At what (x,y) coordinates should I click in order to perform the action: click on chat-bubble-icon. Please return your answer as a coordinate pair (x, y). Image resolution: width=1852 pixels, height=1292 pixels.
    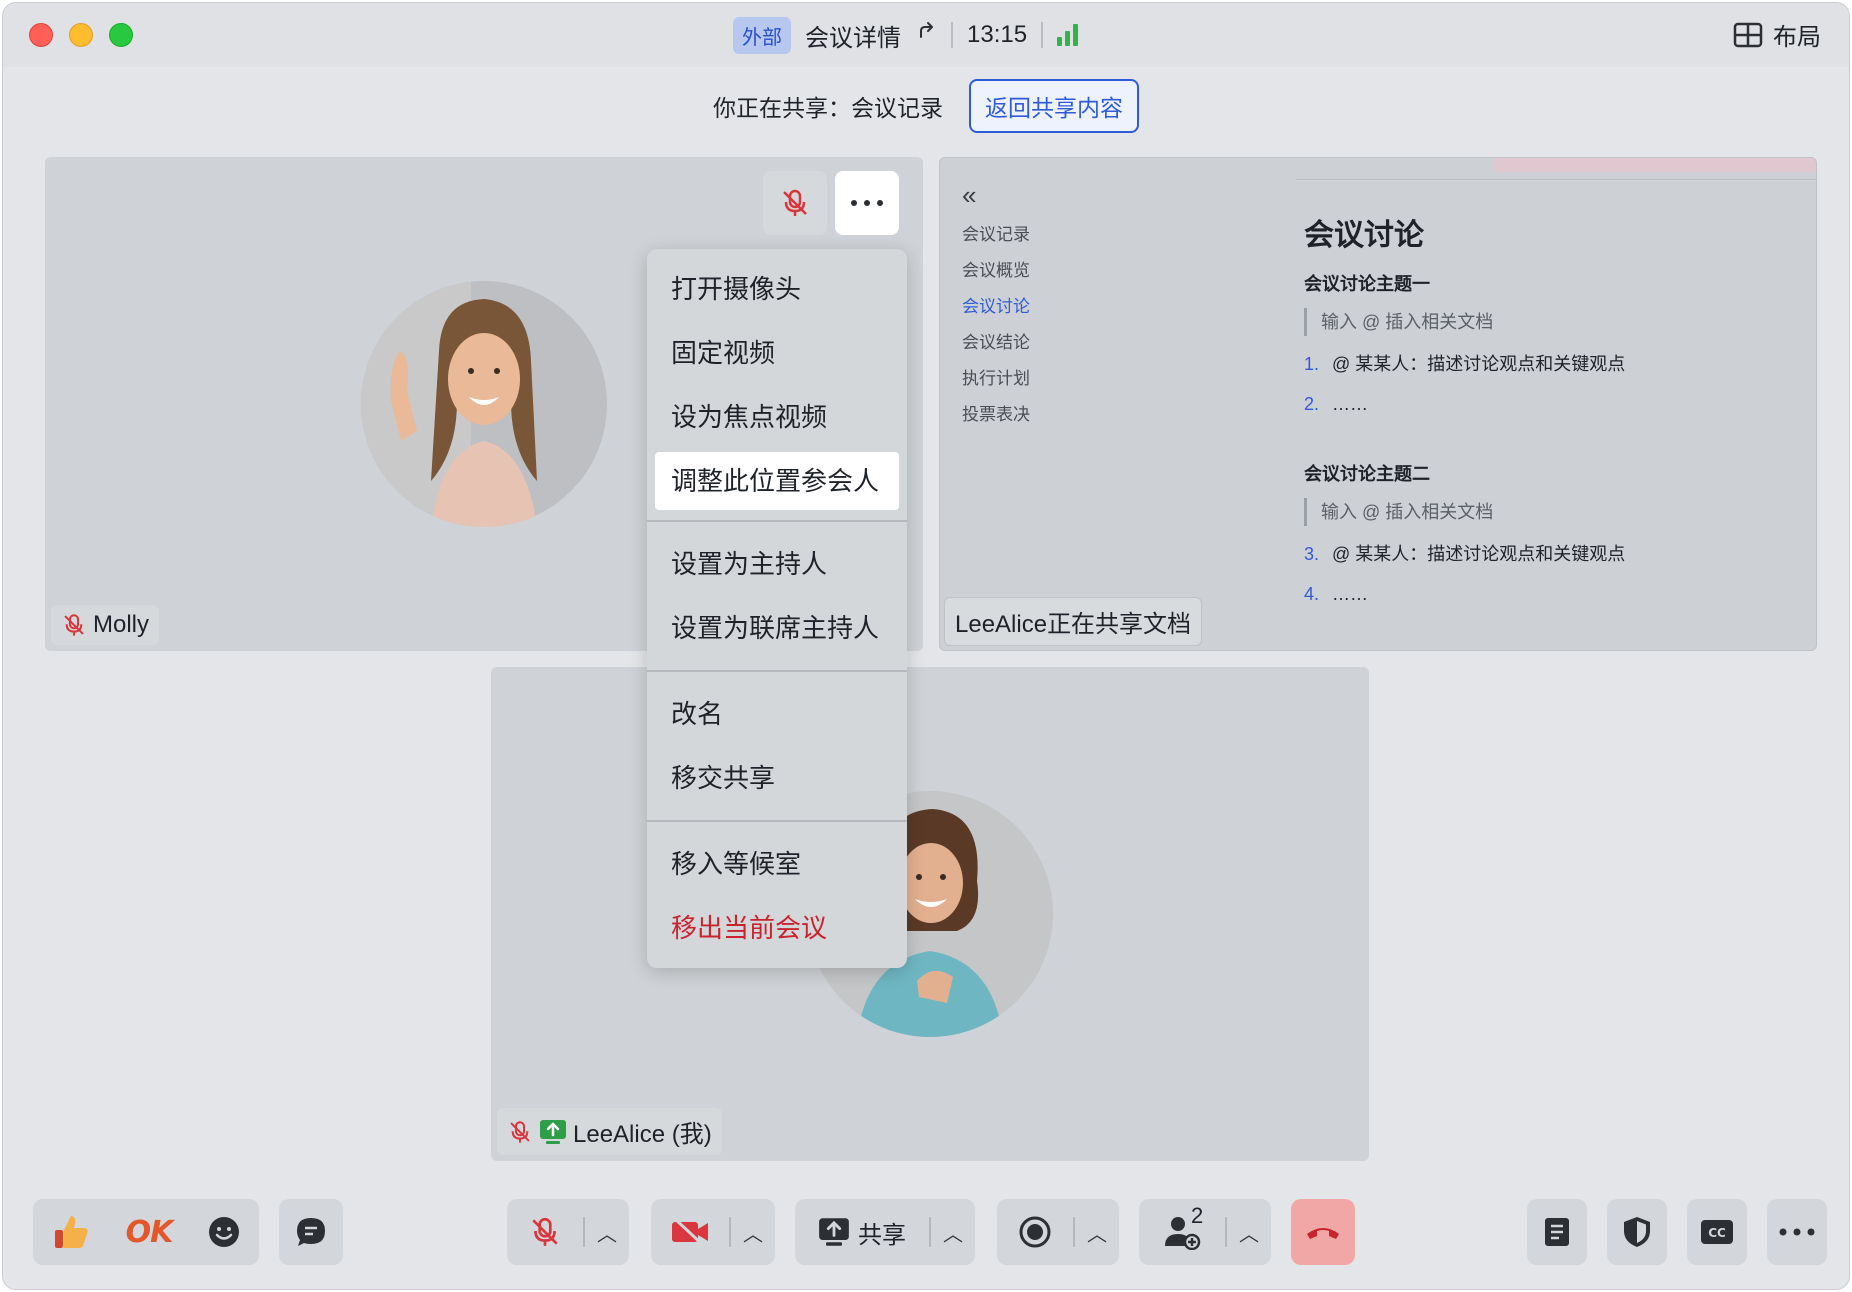
    Looking at the image, I should click on (311, 1232).